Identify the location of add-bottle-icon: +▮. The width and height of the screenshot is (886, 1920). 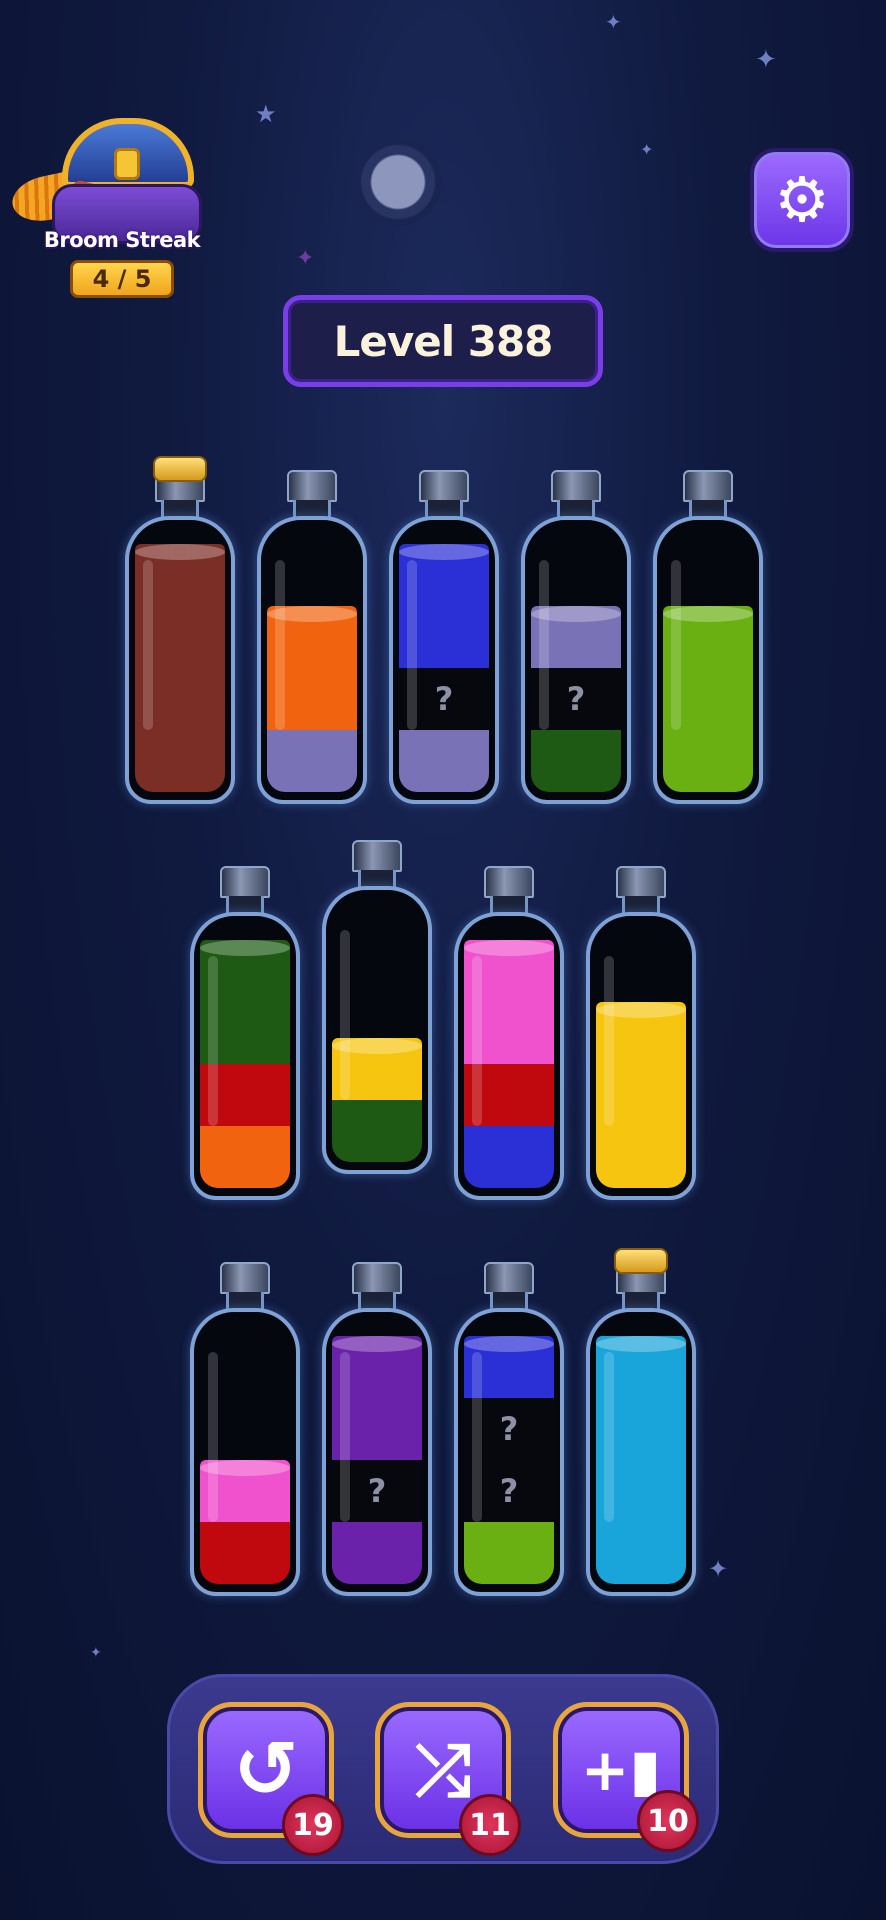
(621, 1770).